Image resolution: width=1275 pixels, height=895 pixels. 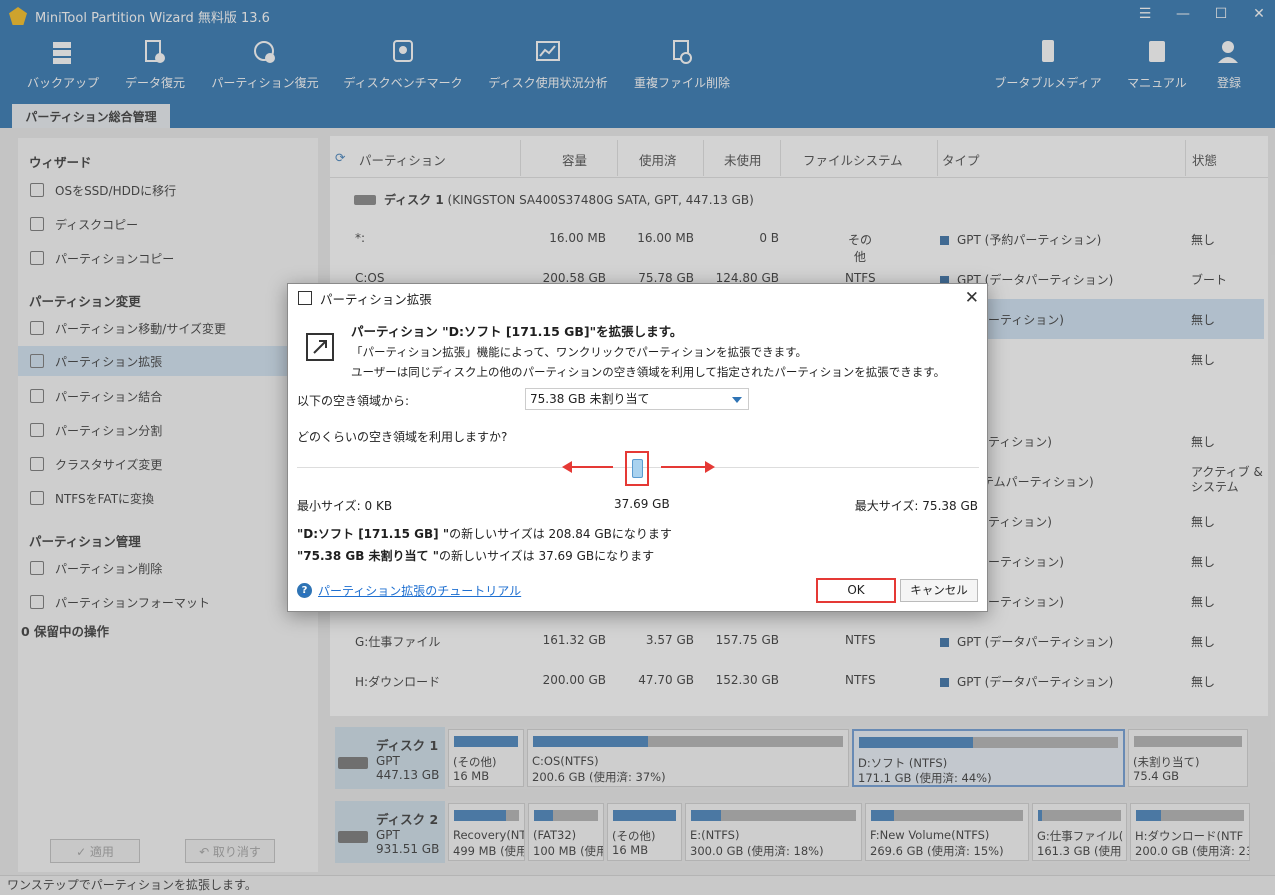 What do you see at coordinates (737, 400) in the screenshot?
I see `chevron-down-icon` at bounding box center [737, 400].